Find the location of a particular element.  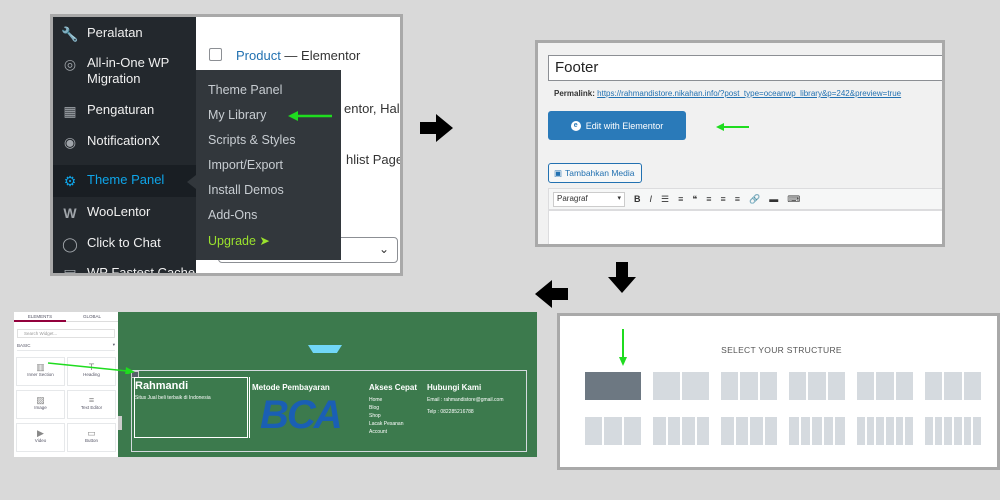

widget-video: ▶ Video is located at coordinates (40, 437).